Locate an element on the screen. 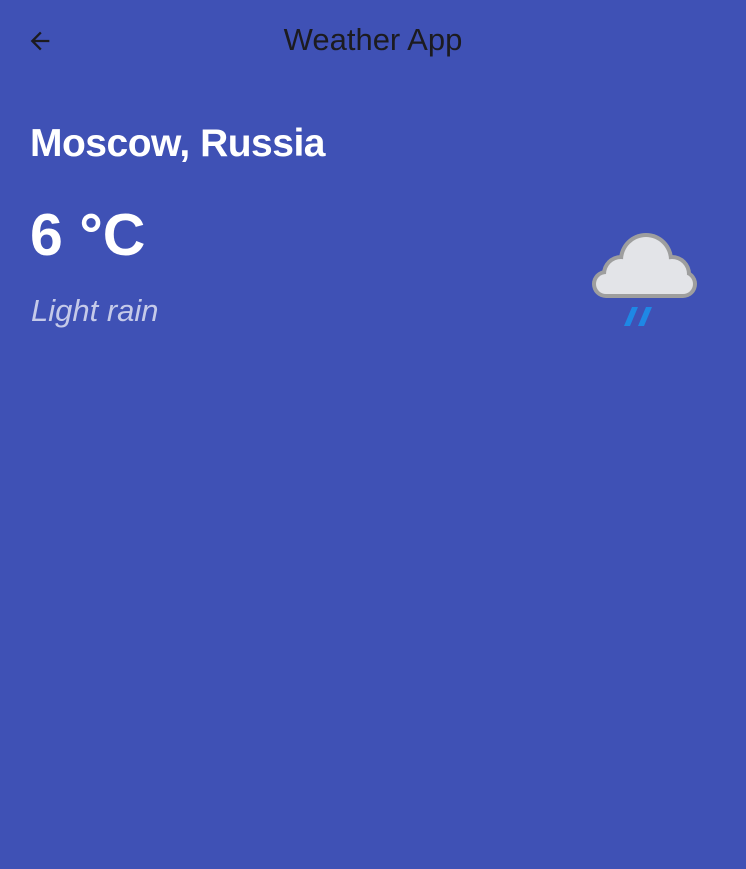 The width and height of the screenshot is (746, 869). city-name: Moscow, Russia is located at coordinates (177, 143).